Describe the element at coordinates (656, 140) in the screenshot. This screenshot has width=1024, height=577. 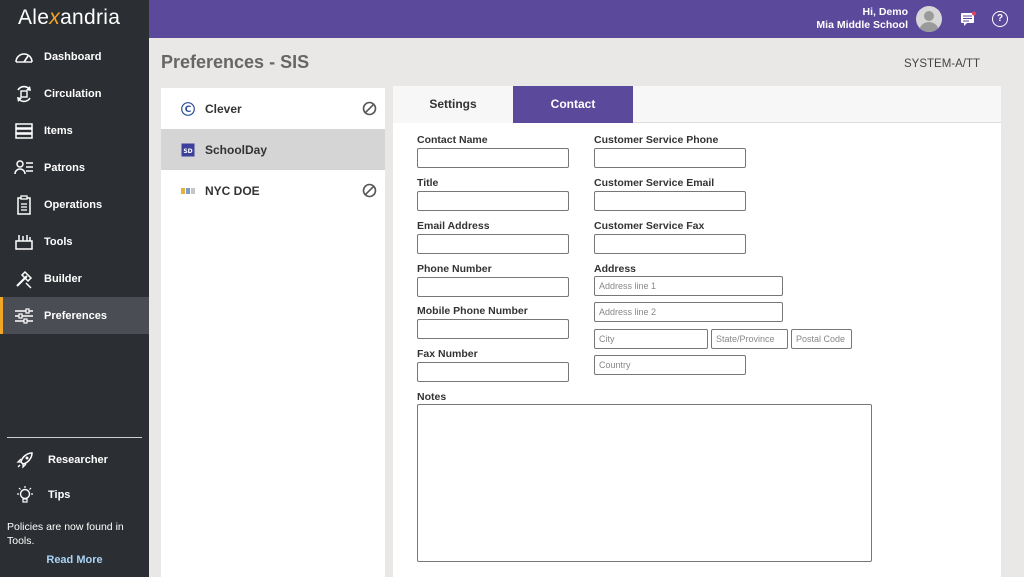
I see `cs-phone-label: Customer Service Phone` at that location.